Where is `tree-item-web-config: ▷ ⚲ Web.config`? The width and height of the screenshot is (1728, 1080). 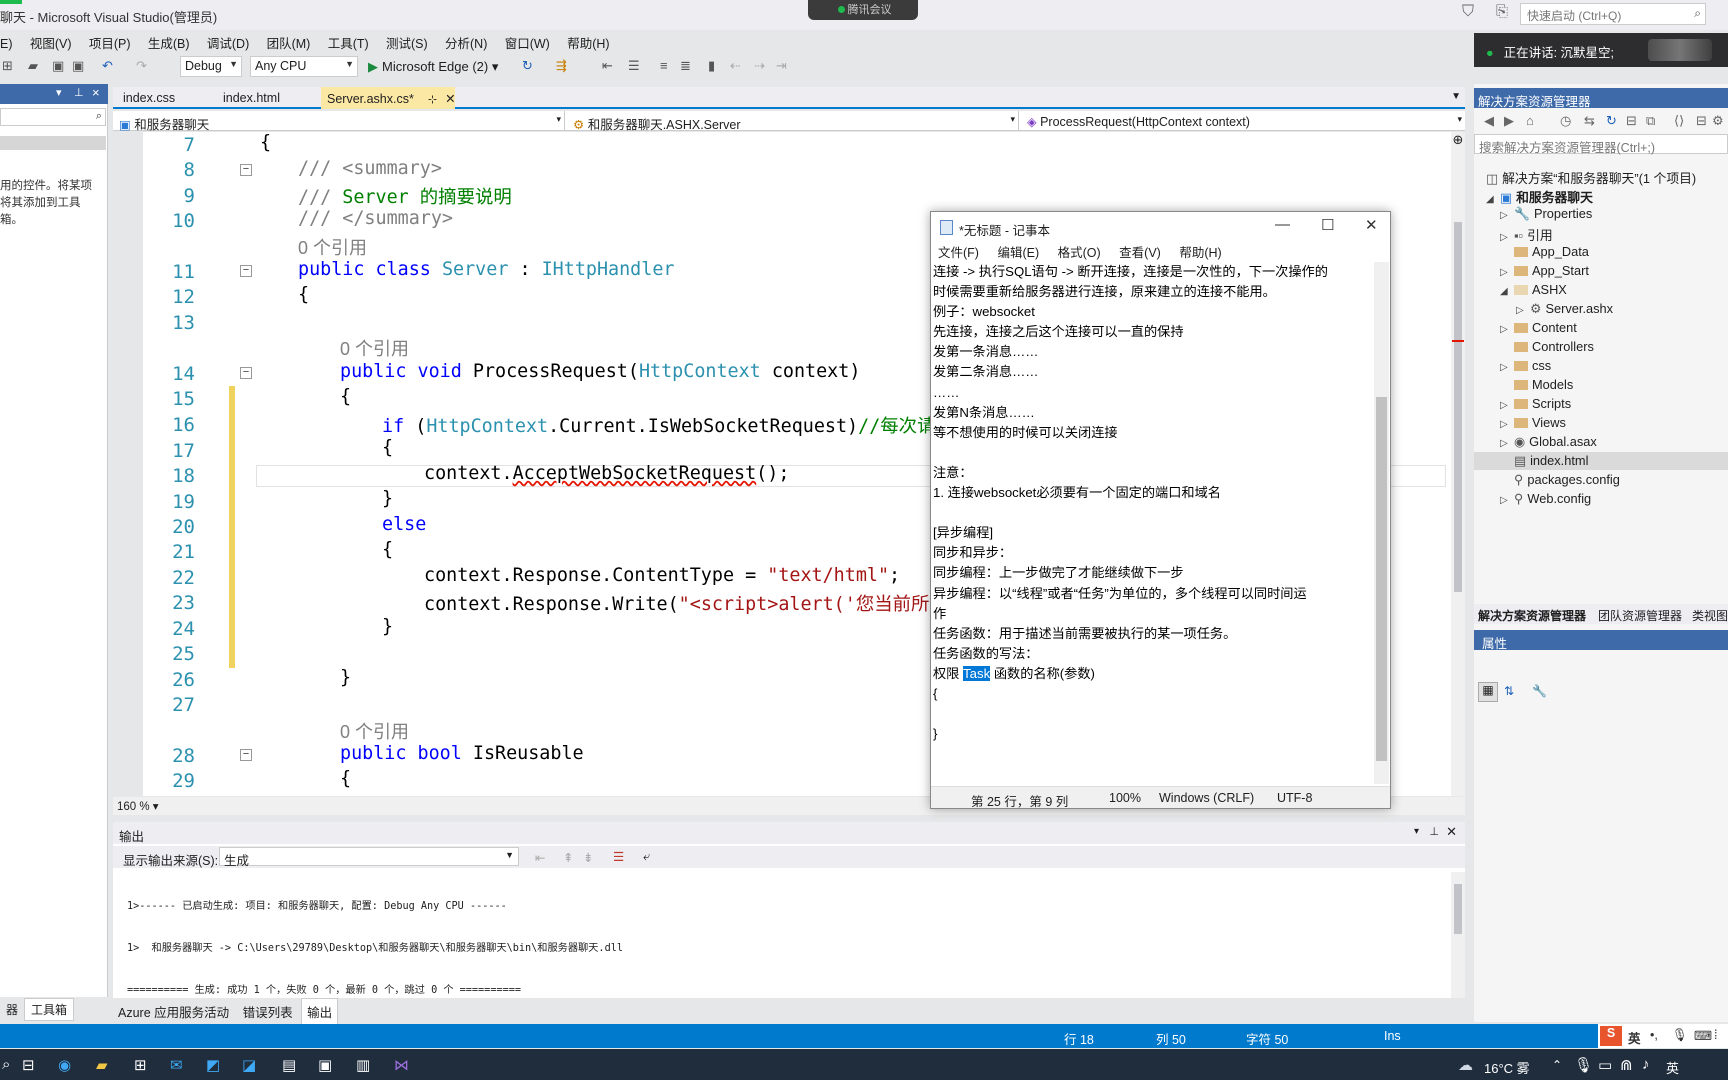
tree-item-web-config: ▷ ⚲ Web.config is located at coordinates (1545, 499).